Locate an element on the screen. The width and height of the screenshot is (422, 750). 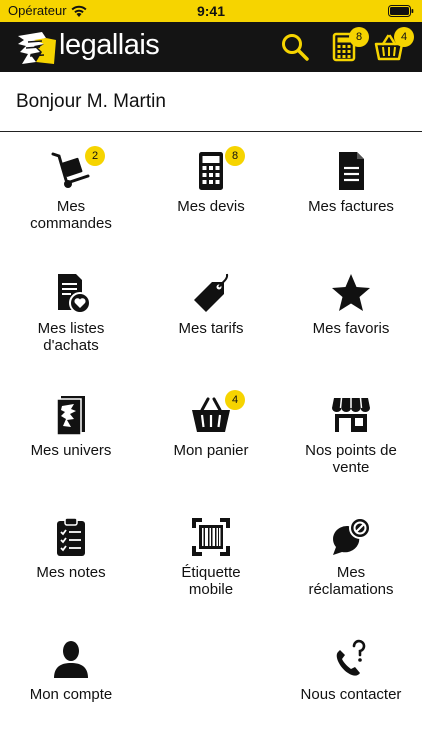
tile-label: Mes tarifs is located at coordinates (211, 328).